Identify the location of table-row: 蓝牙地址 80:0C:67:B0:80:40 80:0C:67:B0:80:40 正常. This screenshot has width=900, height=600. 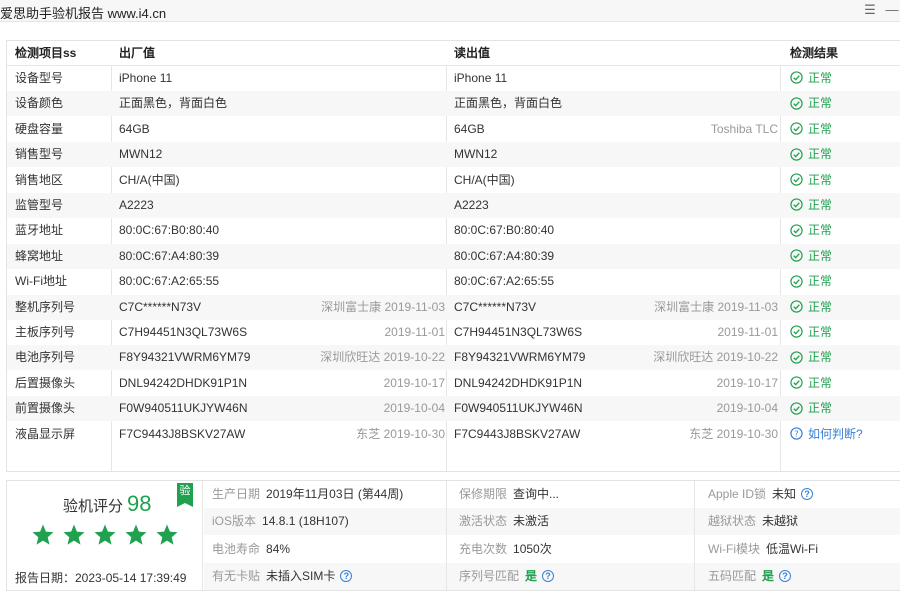
(453, 230).